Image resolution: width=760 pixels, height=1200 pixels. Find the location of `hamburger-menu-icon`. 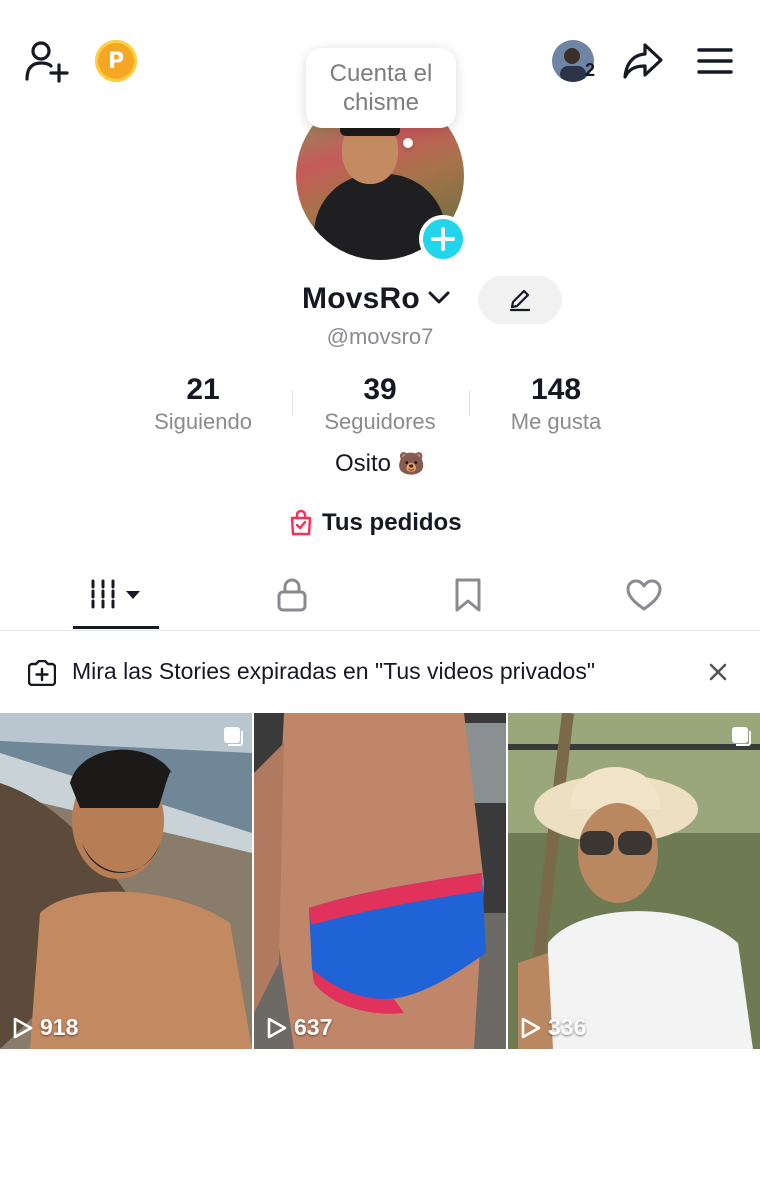

hamburger-menu-icon is located at coordinates (715, 61).